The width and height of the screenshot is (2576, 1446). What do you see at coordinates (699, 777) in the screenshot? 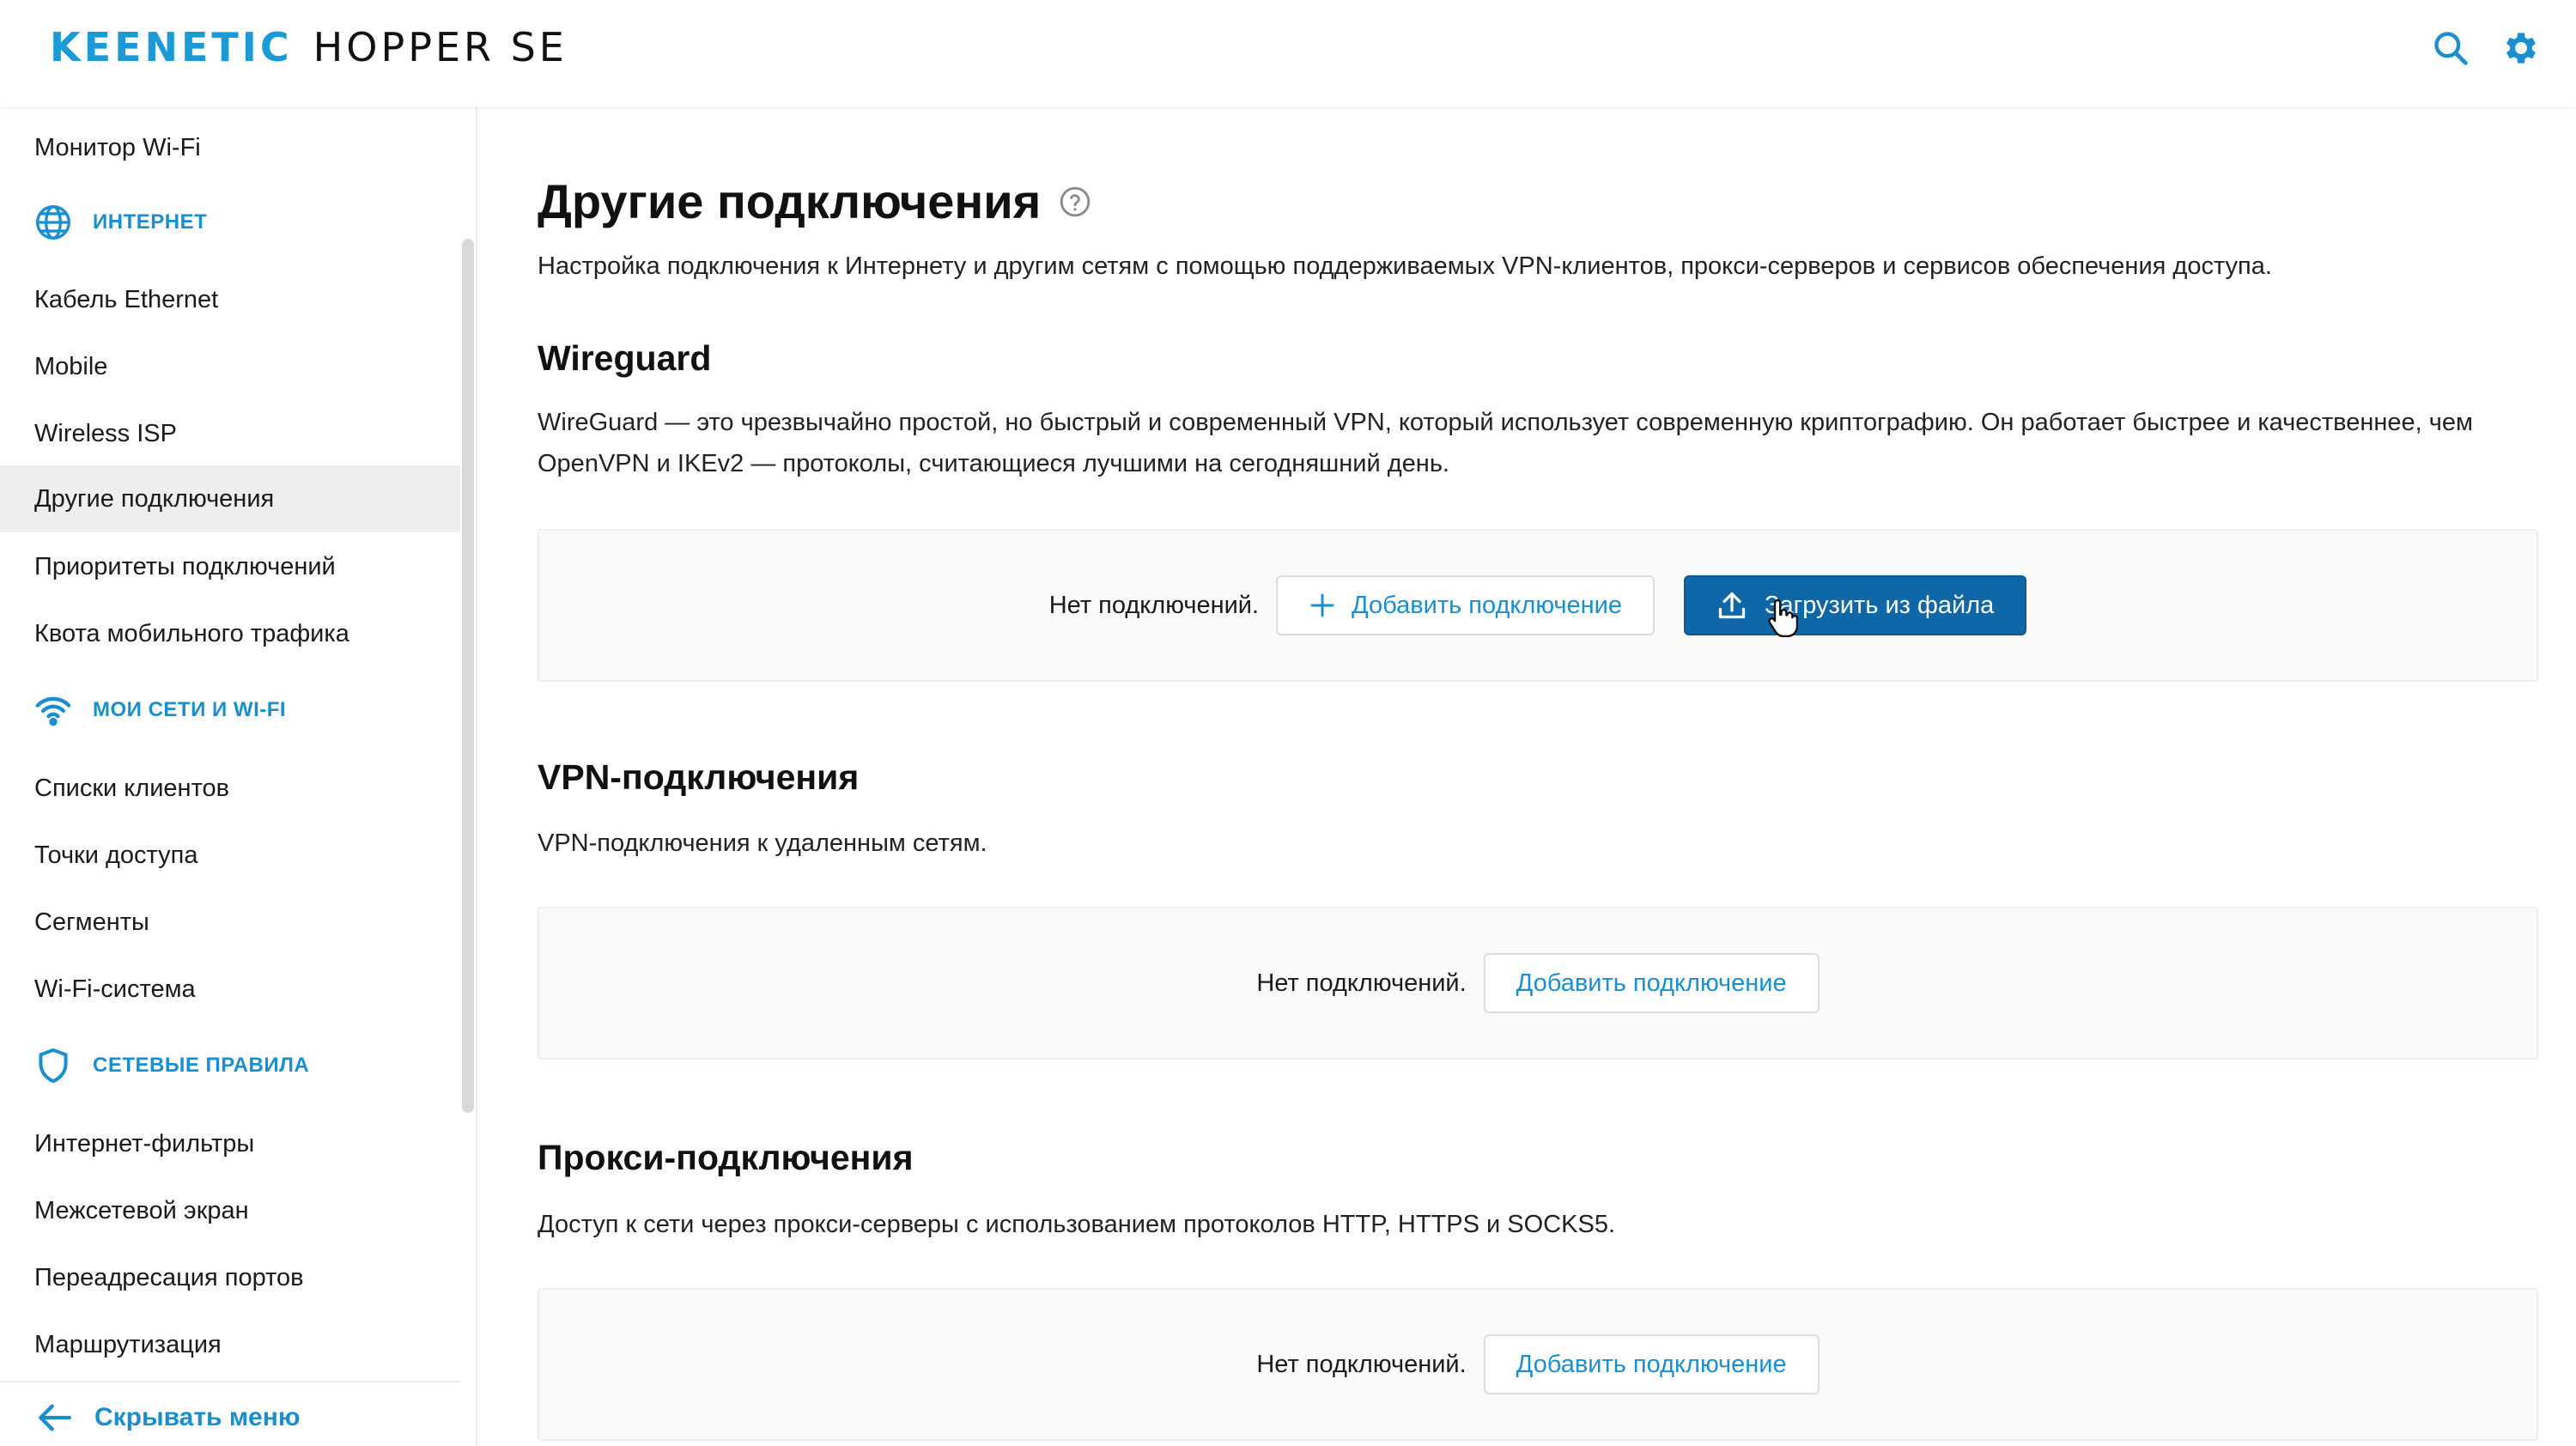
I see `section-title-vpn: VPN-подключения` at bounding box center [699, 777].